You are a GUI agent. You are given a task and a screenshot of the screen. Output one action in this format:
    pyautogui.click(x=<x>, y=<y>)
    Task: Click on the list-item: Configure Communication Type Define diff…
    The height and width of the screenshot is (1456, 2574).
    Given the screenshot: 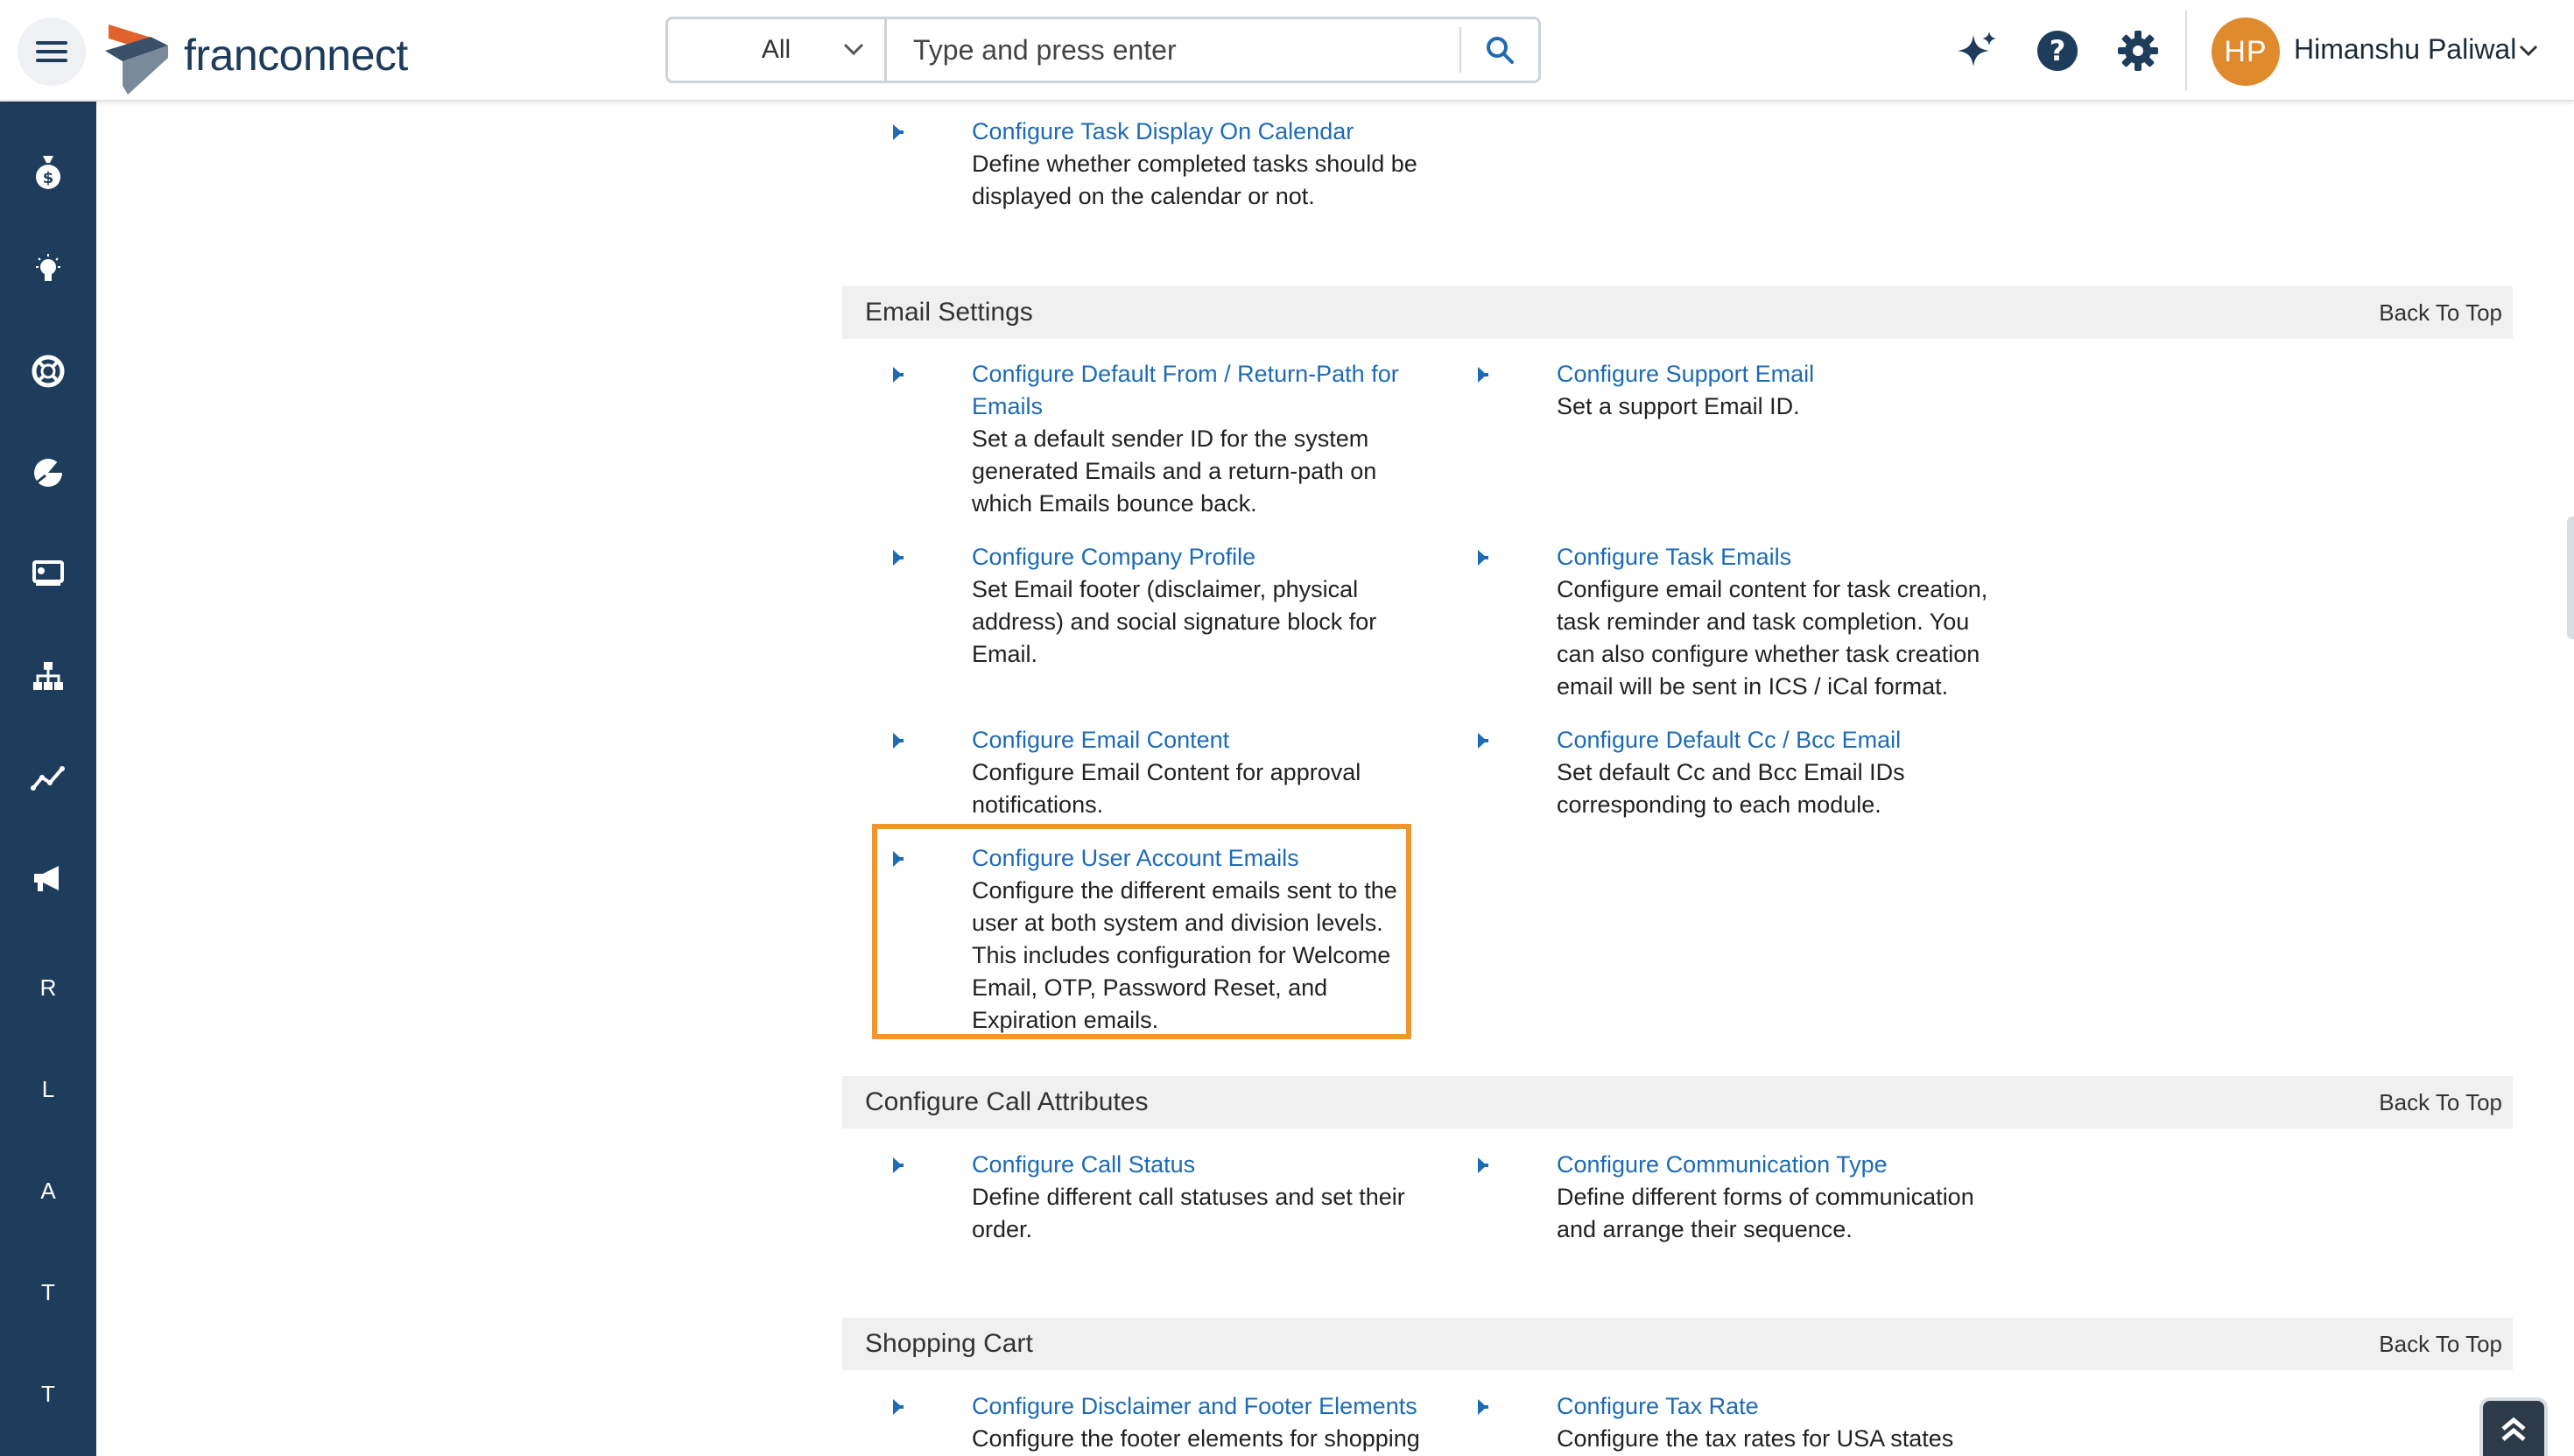 What is the action you would take?
    pyautogui.click(x=1743, y=1197)
    